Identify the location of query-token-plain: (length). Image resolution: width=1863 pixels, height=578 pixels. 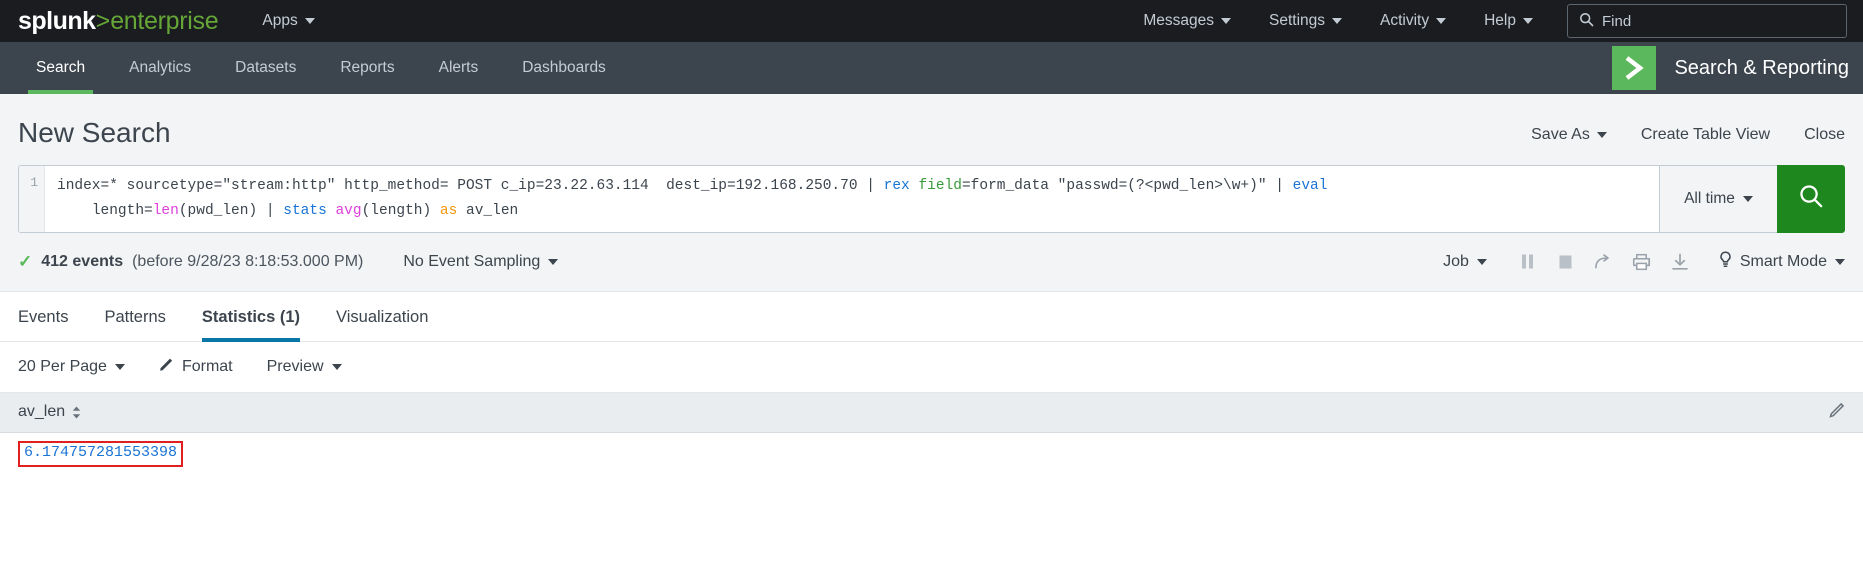
(400, 210).